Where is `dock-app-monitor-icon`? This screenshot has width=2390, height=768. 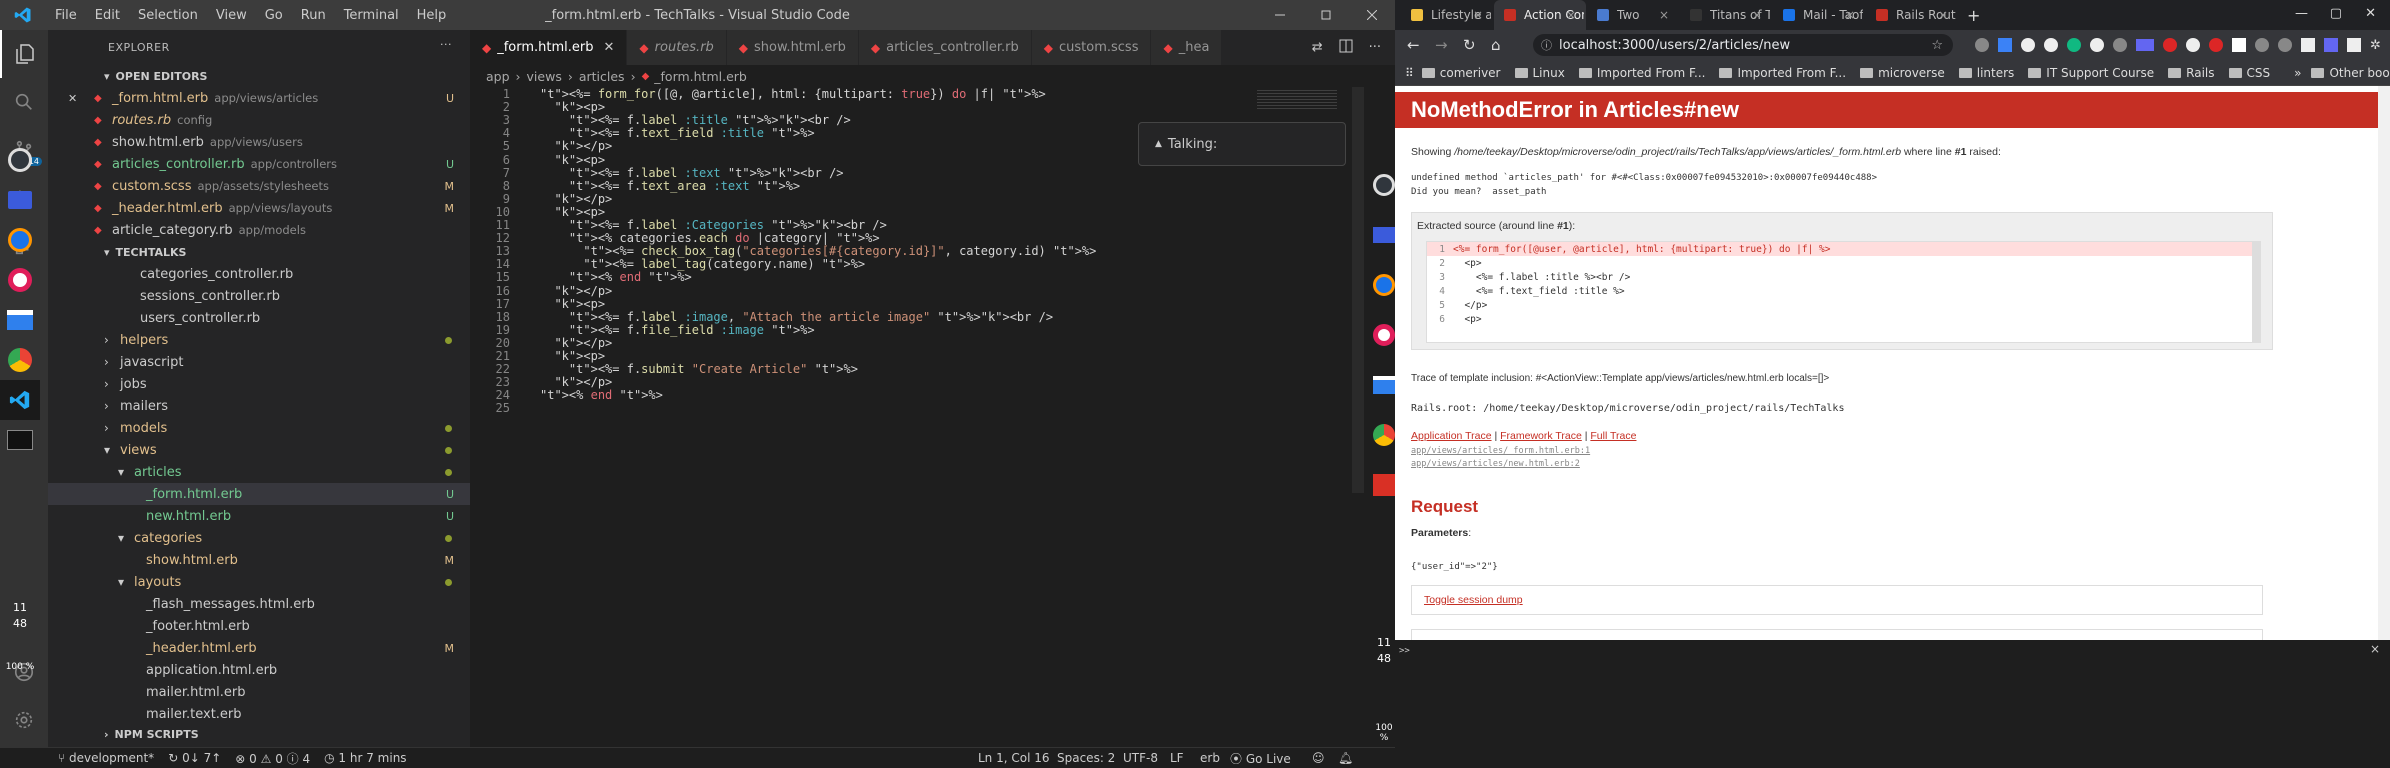 dock-app-monitor-icon is located at coordinates (20, 200).